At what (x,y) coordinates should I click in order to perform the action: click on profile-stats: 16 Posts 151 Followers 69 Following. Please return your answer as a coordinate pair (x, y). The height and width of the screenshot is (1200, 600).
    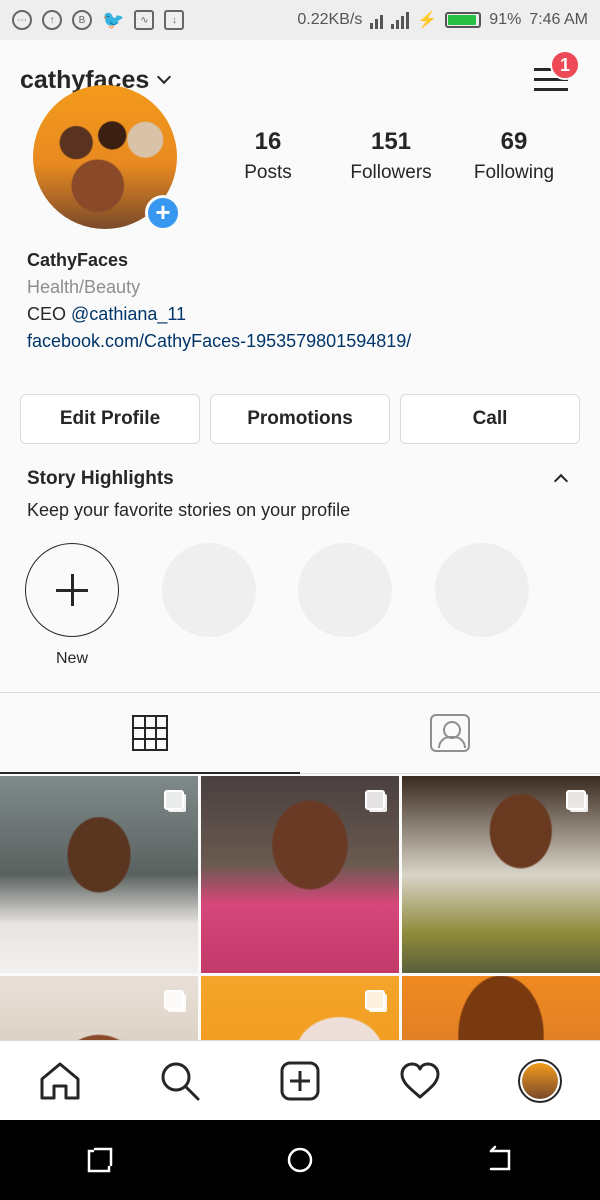
    Looking at the image, I should click on (398, 156).